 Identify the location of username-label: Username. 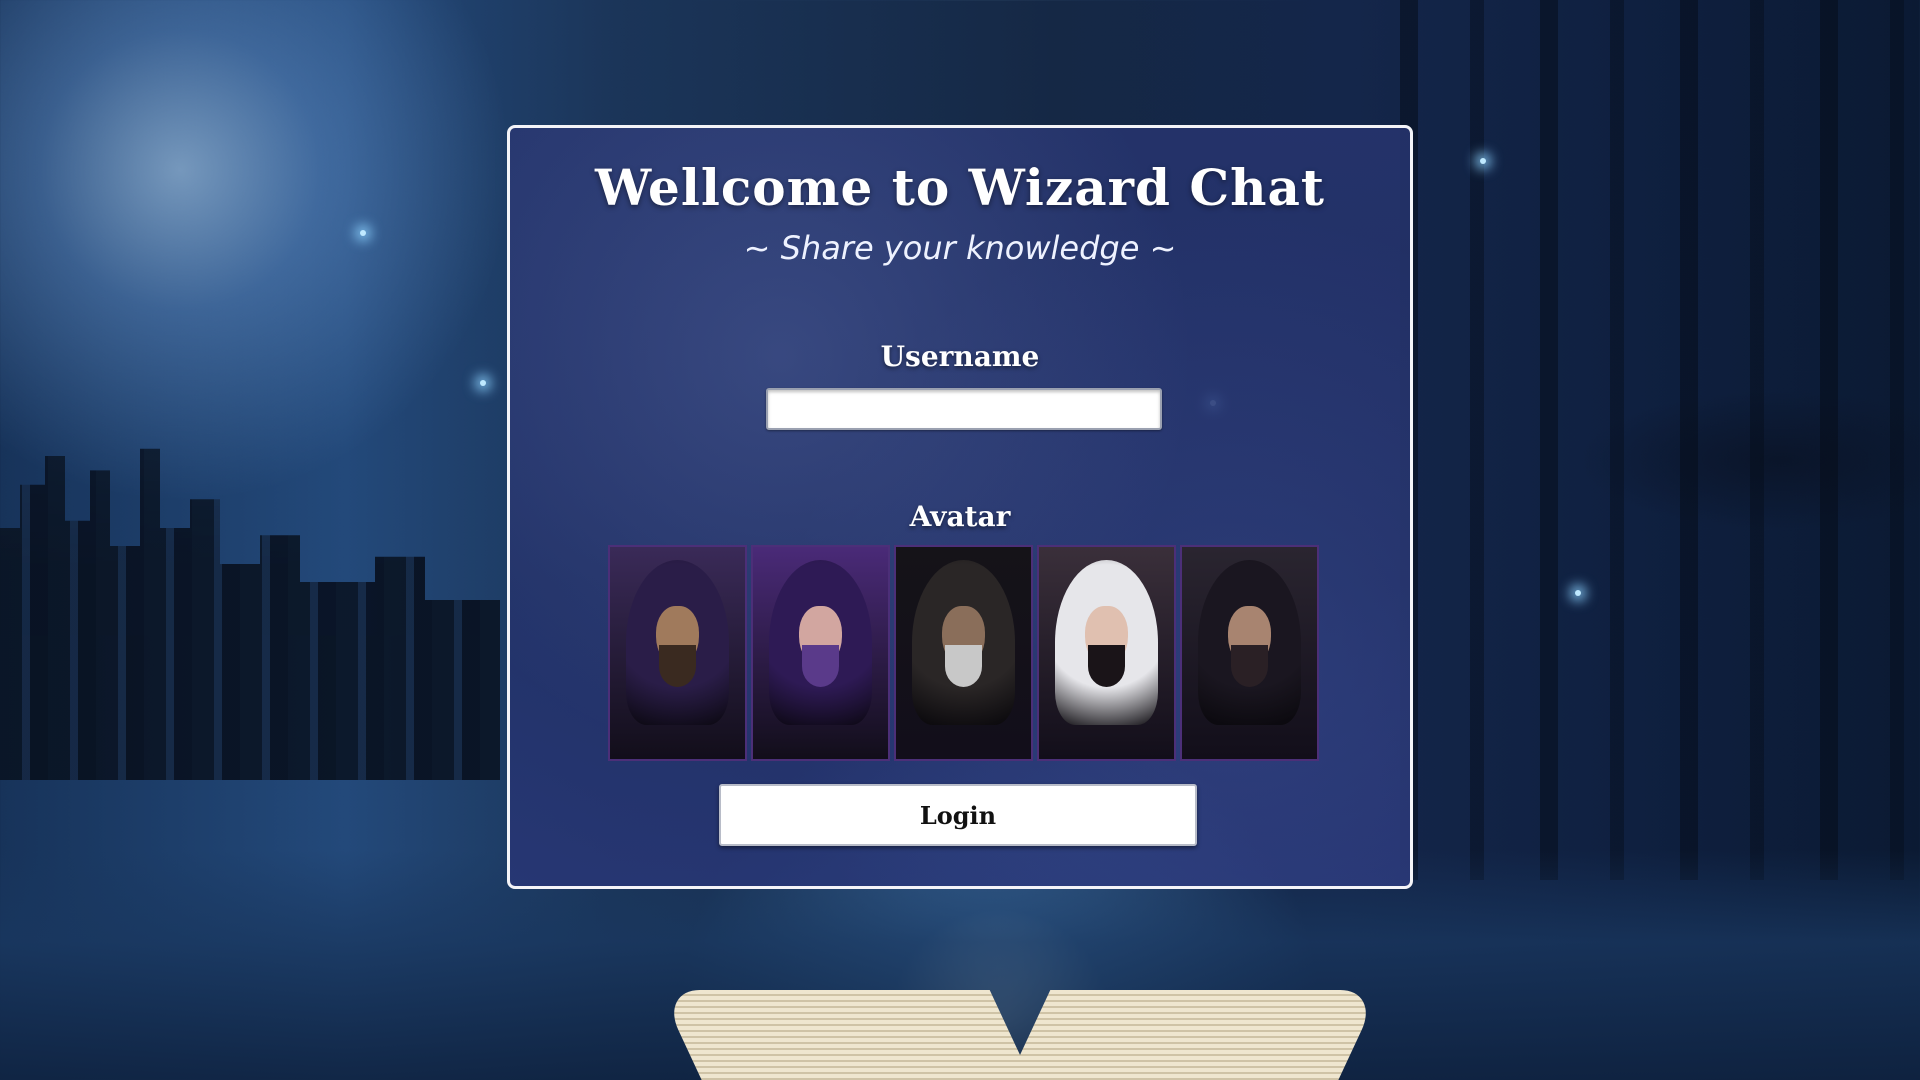
(960, 356).